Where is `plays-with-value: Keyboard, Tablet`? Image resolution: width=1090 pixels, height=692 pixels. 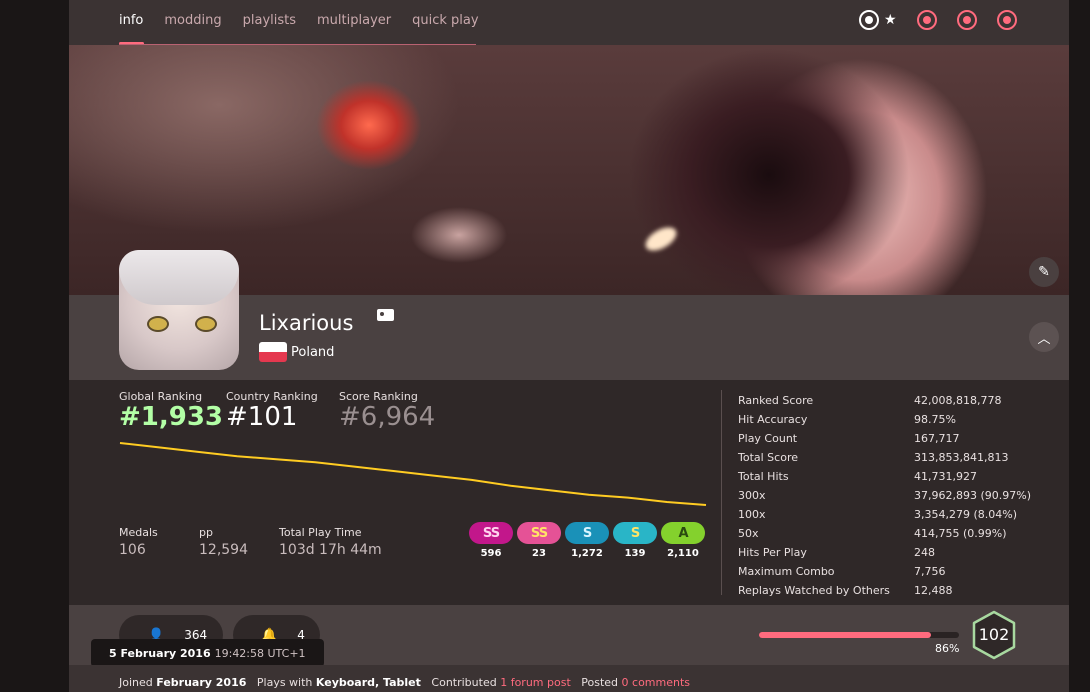
plays-with-value: Keyboard, Tablet is located at coordinates (368, 682).